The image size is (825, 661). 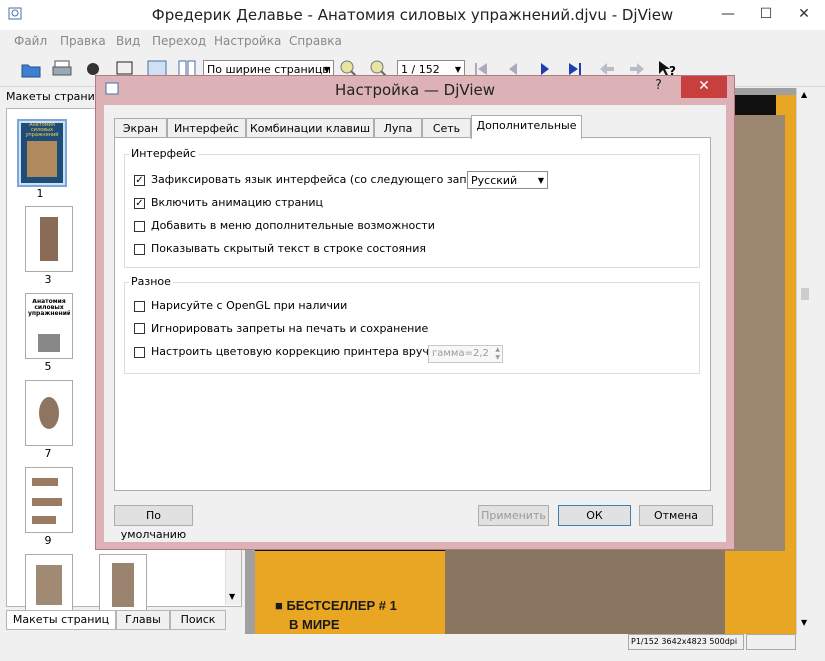 I want to click on tab-keybindings: Комбинации клавиш, so click(x=310, y=128).